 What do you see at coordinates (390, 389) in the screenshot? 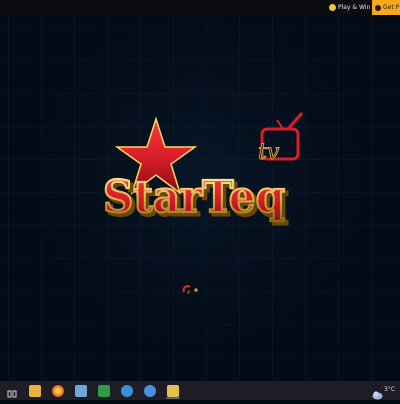
I see `temperature-text: 3°C` at bounding box center [390, 389].